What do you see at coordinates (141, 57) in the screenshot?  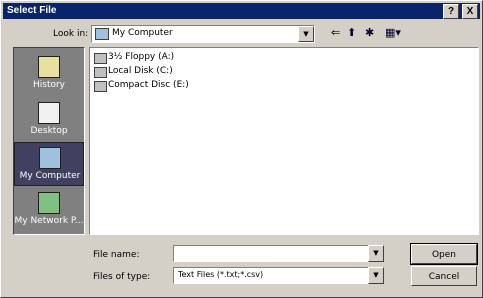 I see `file-name: 3½ Floppy (A:)` at bounding box center [141, 57].